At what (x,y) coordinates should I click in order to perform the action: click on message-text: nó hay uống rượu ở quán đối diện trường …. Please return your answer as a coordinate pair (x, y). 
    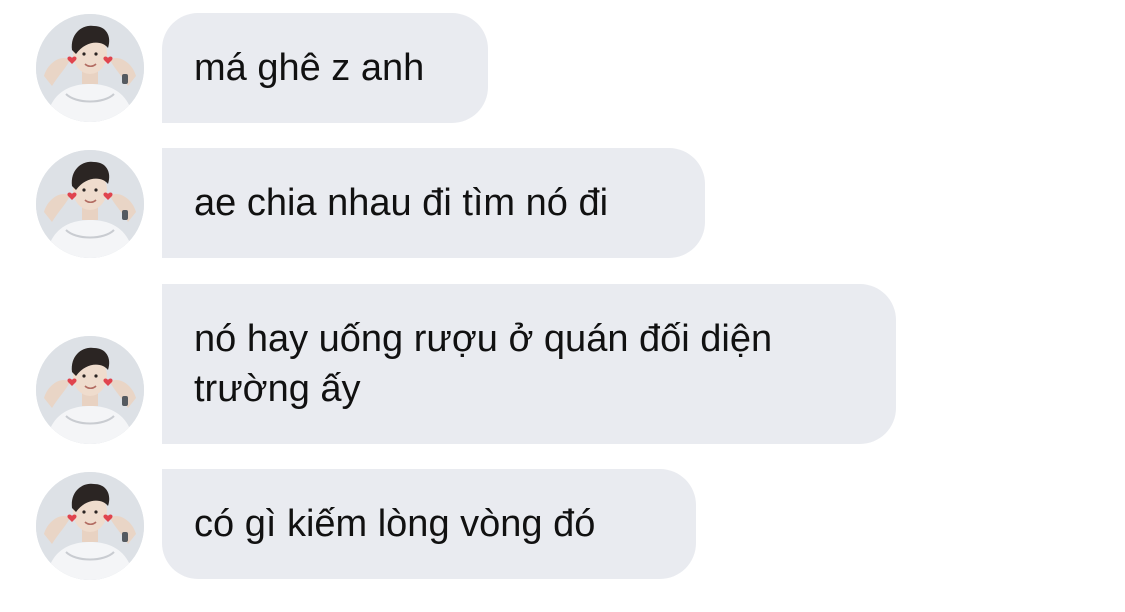
    Looking at the image, I should click on (483, 364).